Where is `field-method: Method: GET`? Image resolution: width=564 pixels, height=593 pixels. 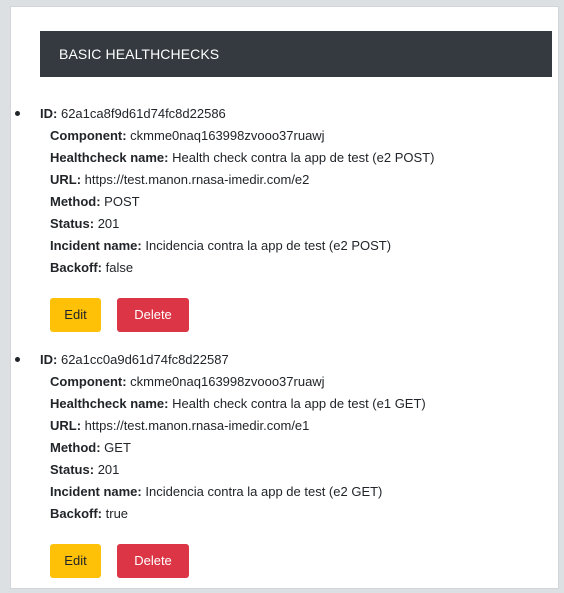
field-method: Method: GET is located at coordinates (90, 448).